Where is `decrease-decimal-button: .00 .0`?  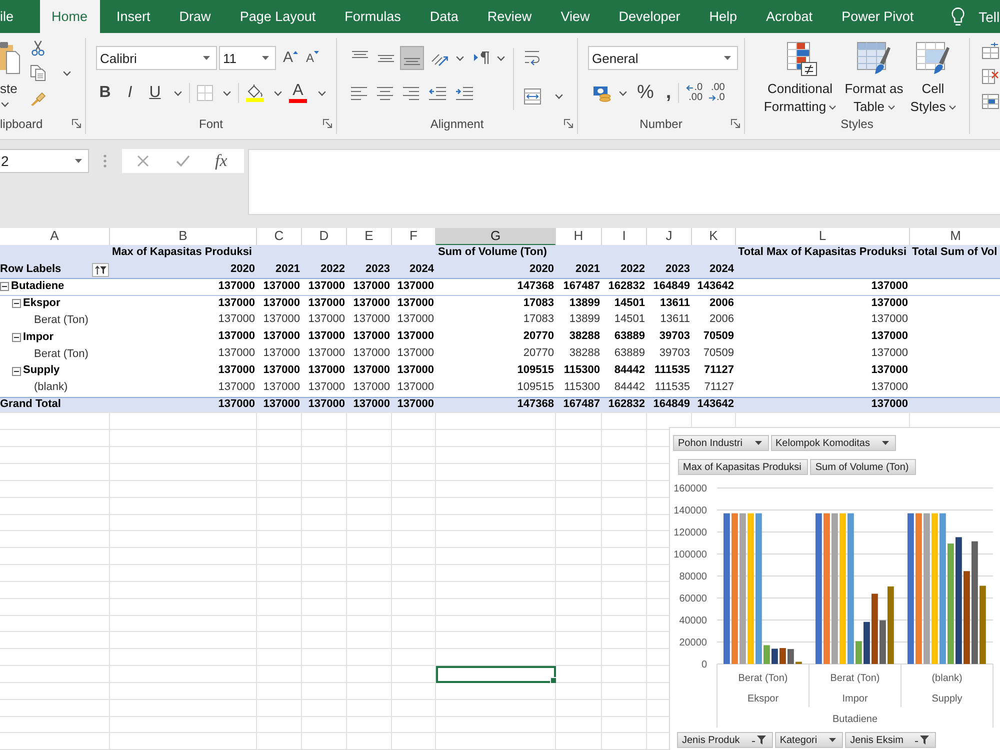 decrease-decimal-button: .00 .0 is located at coordinates (716, 93).